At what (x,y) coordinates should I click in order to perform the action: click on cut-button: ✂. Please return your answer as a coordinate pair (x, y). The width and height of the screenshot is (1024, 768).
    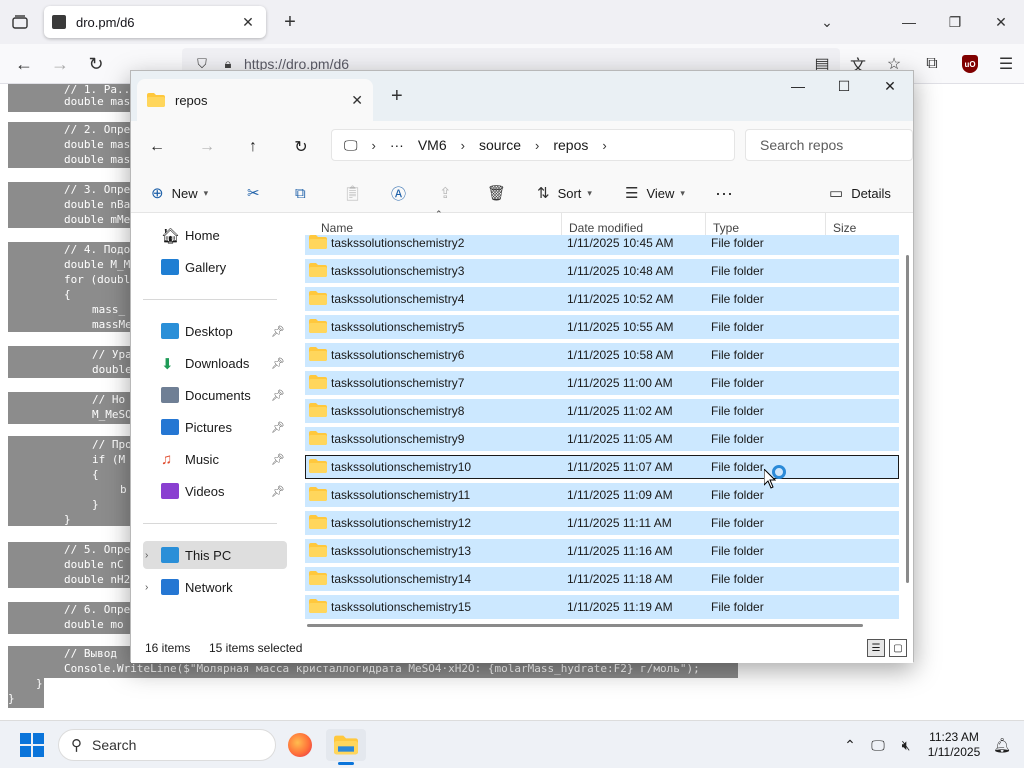
    Looking at the image, I should click on (257, 193).